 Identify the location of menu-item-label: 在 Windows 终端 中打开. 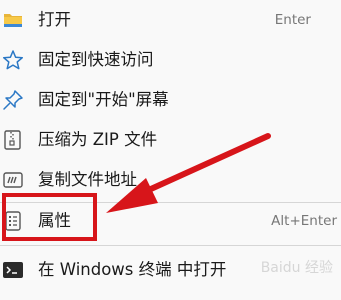
(132, 269).